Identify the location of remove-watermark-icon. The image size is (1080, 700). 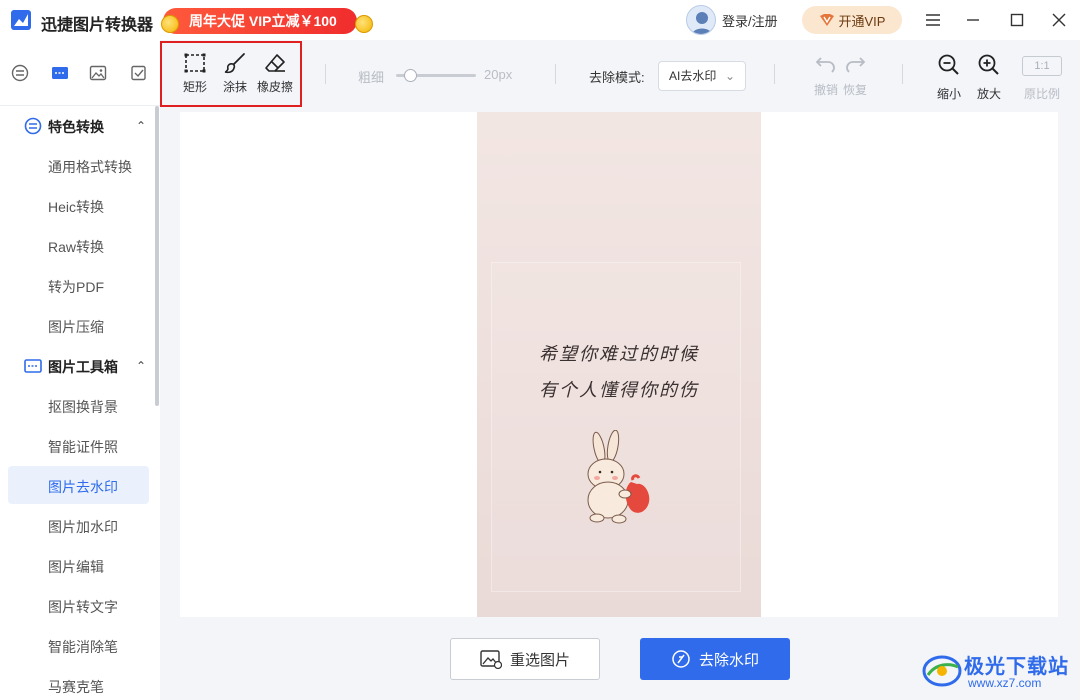
(681, 659).